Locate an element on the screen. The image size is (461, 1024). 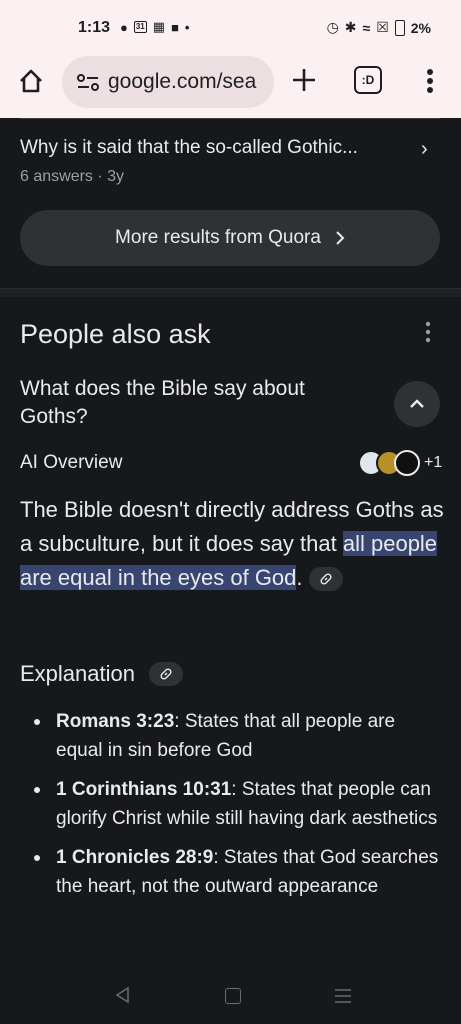
site-settings-icon is located at coordinates (88, 82).